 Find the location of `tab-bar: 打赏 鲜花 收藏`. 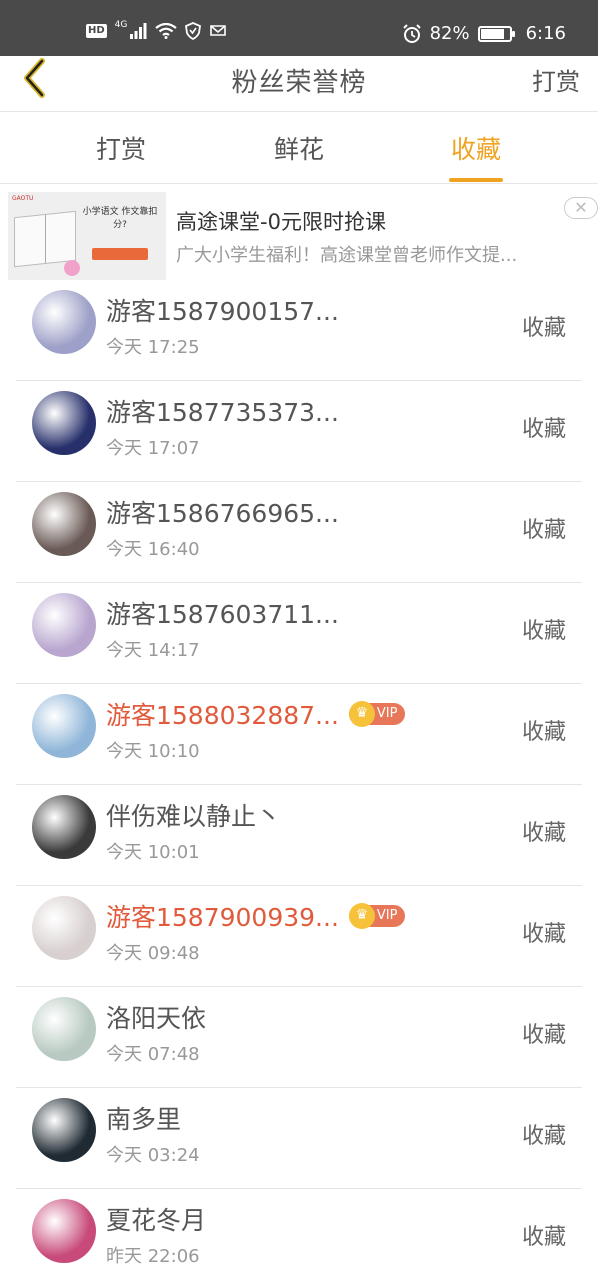

tab-bar: 打赏 鲜花 收藏 is located at coordinates (299, 148).